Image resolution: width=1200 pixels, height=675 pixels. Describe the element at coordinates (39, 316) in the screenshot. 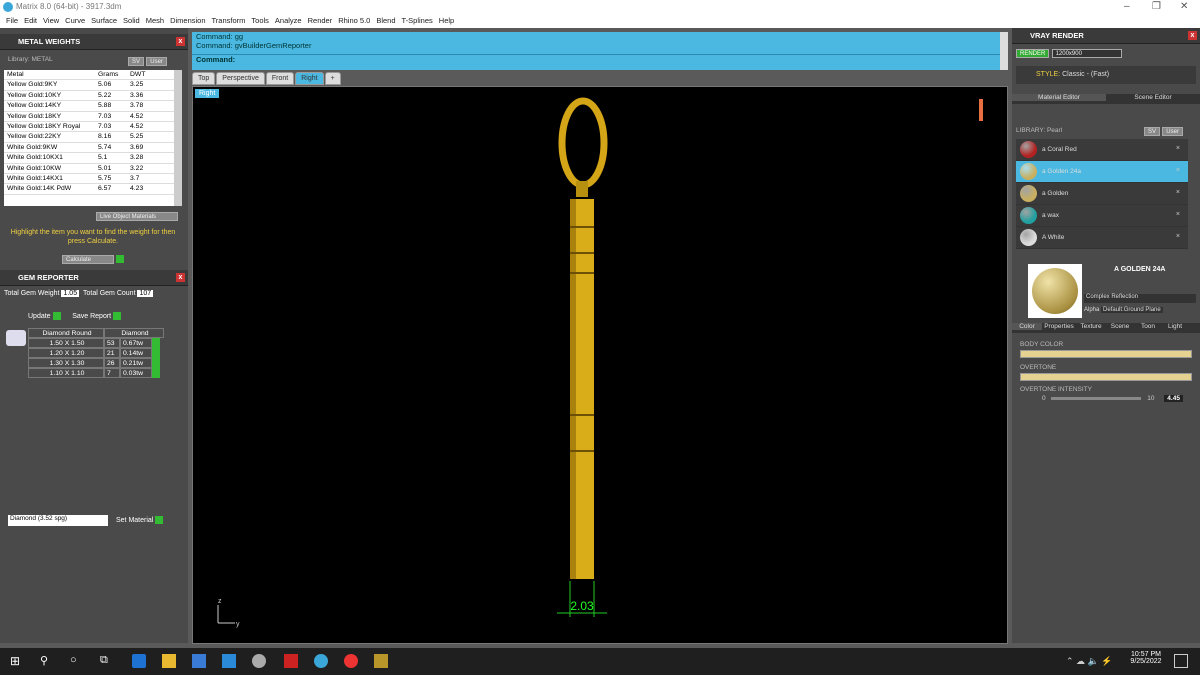

I see `update-button: Update` at that location.